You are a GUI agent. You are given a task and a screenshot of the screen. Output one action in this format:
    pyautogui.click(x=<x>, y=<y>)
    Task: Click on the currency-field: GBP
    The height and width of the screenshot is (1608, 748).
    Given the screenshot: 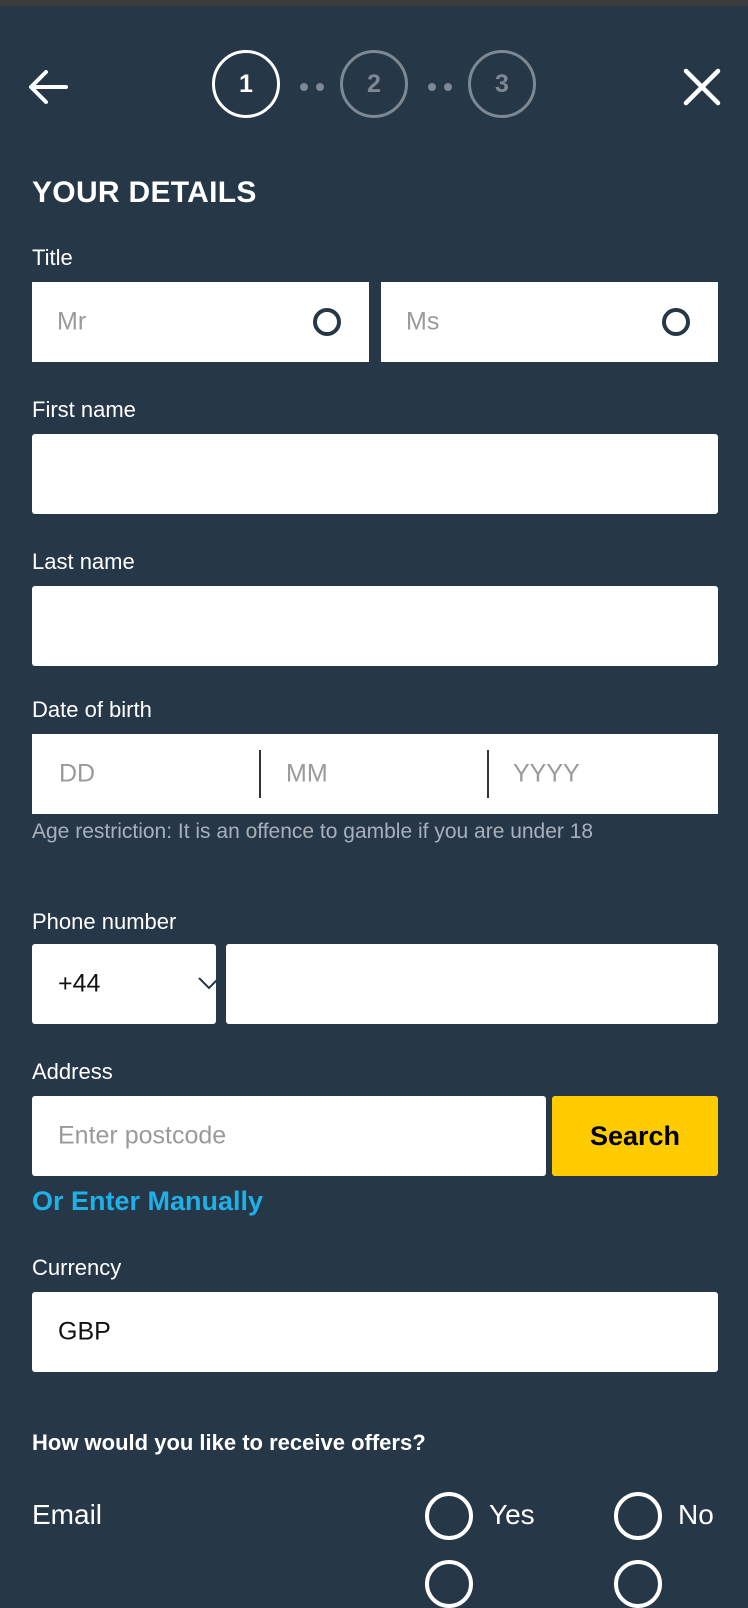 What is the action you would take?
    pyautogui.click(x=375, y=1332)
    